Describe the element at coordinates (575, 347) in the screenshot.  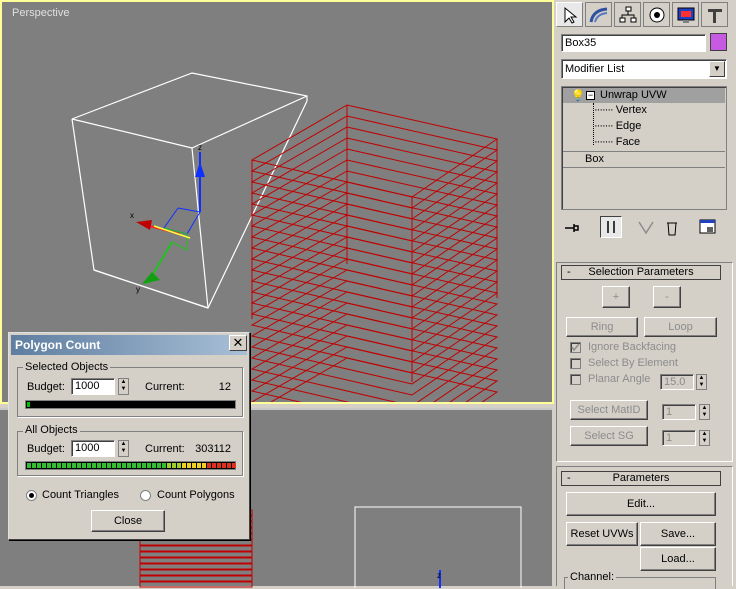
I see `ignore-backfacing-checkbox` at that location.